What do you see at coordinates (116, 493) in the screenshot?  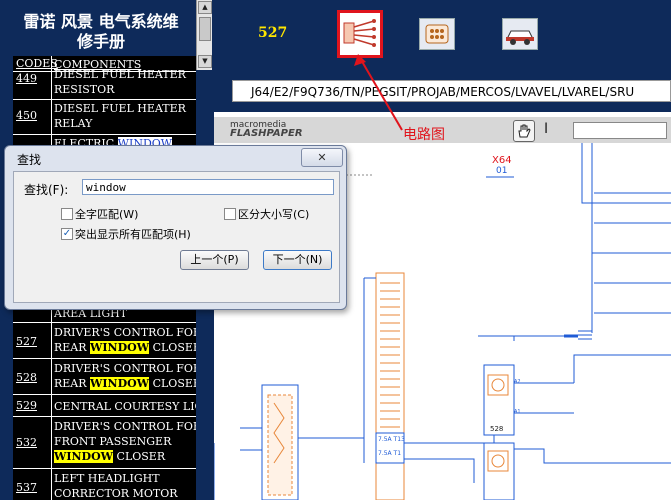 I see `row-line: CORRECTOR MOTOR` at bounding box center [116, 493].